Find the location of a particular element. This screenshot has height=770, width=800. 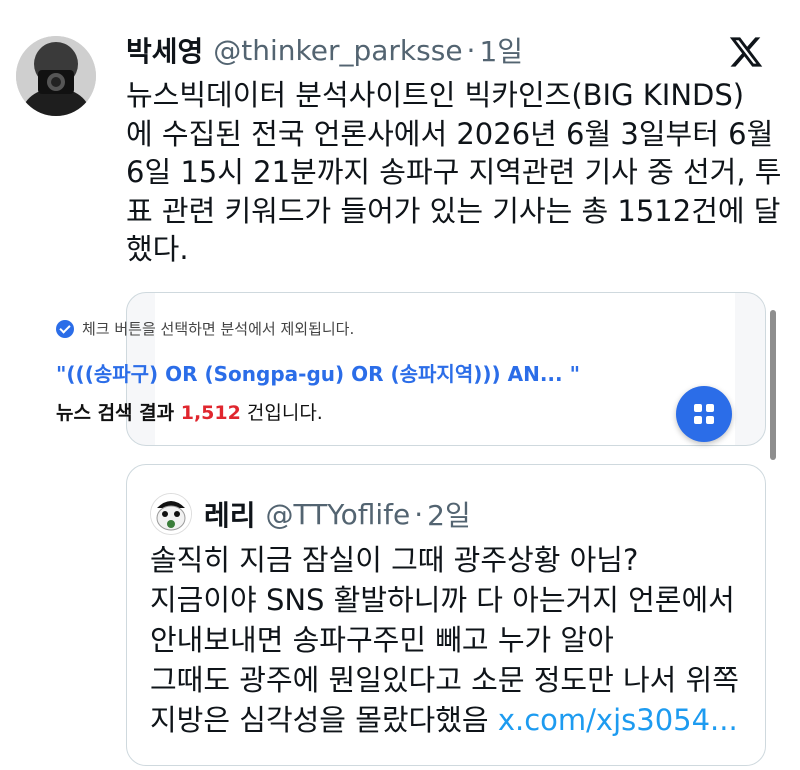

tweet-time: 1일 is located at coordinates (501, 50).